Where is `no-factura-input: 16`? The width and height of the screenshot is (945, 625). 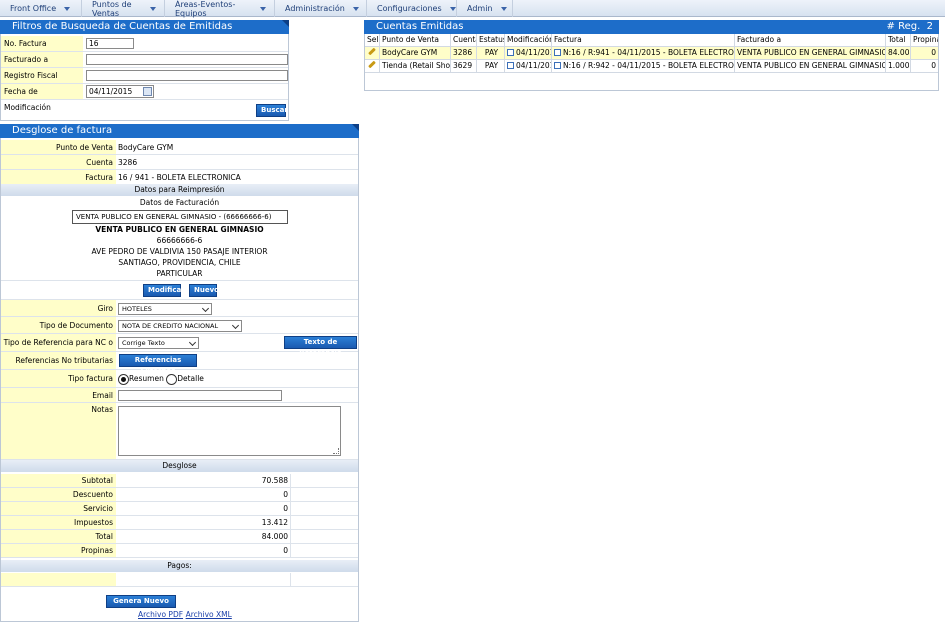 no-factura-input: 16 is located at coordinates (110, 43).